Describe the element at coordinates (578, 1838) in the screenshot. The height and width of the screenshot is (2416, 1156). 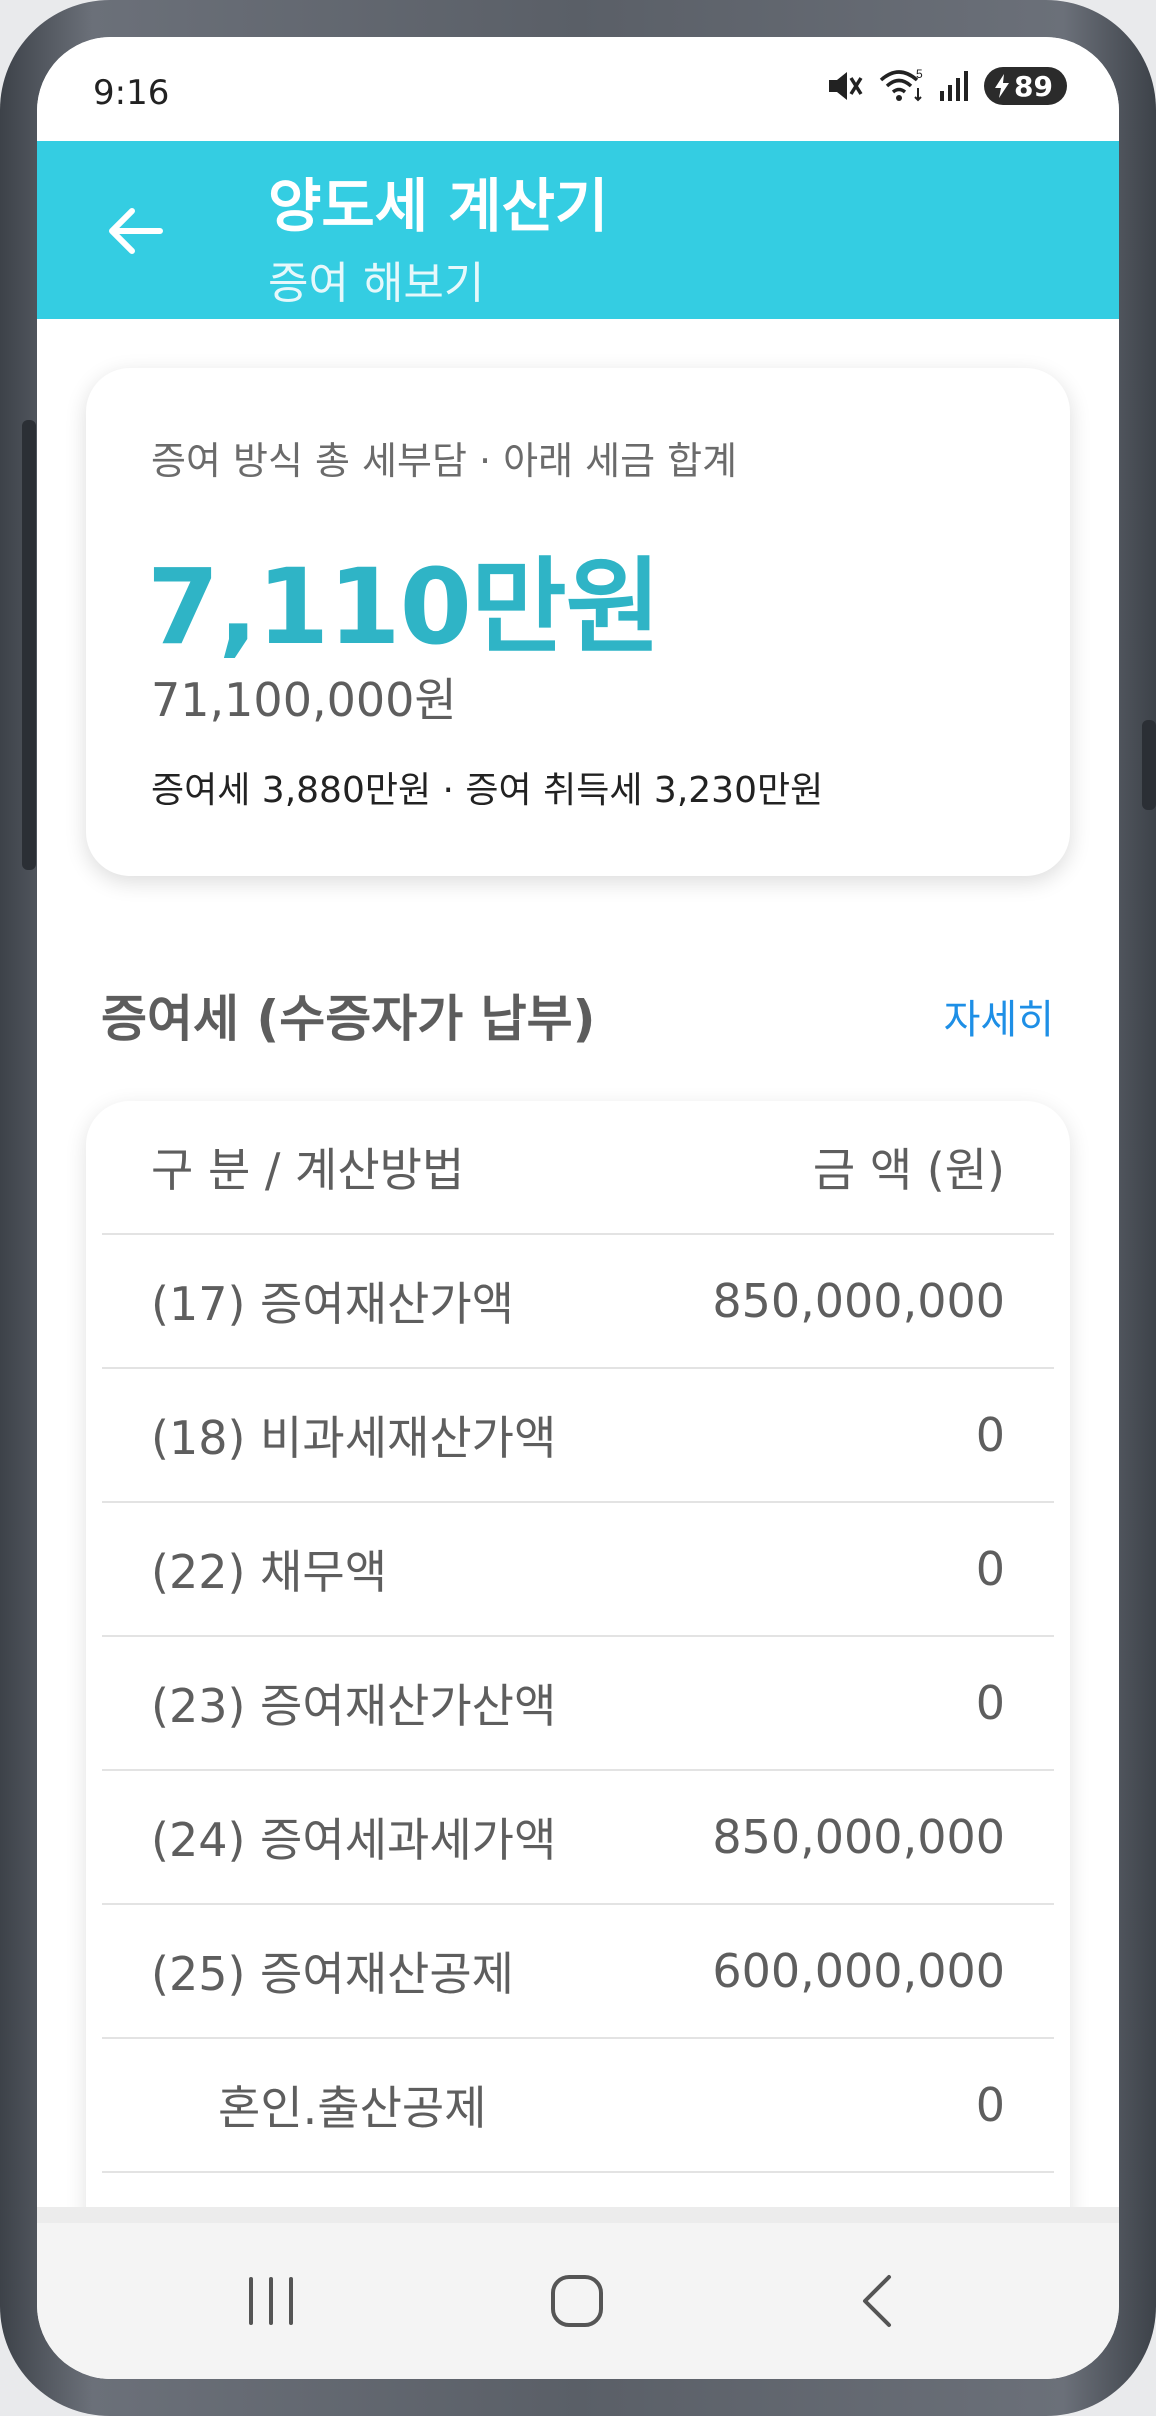
I see `table-row: (24) 증여세과세가액 850,000,000` at that location.